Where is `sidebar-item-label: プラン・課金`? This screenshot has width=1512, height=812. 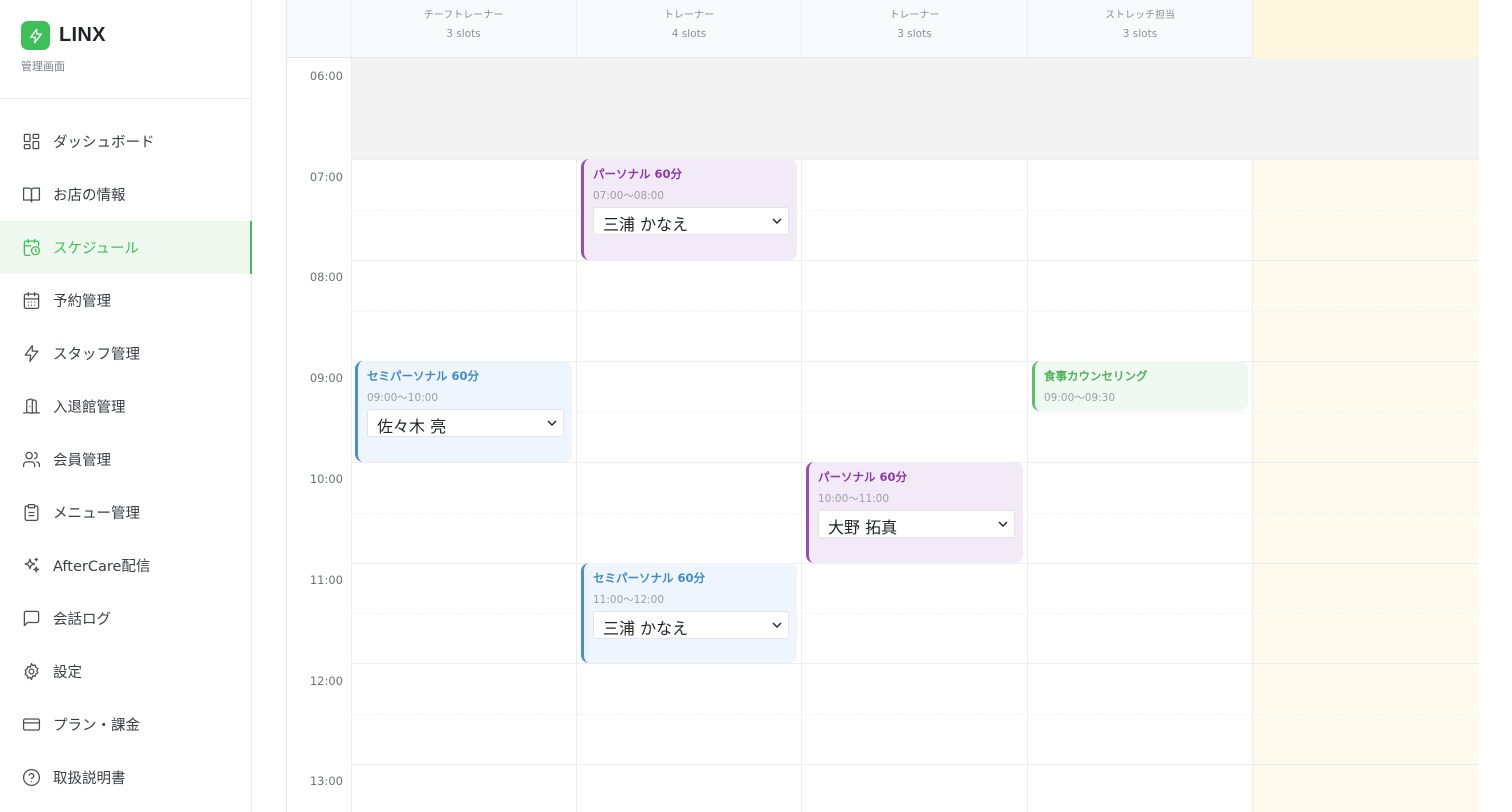 sidebar-item-label: プラン・課金 is located at coordinates (96, 726).